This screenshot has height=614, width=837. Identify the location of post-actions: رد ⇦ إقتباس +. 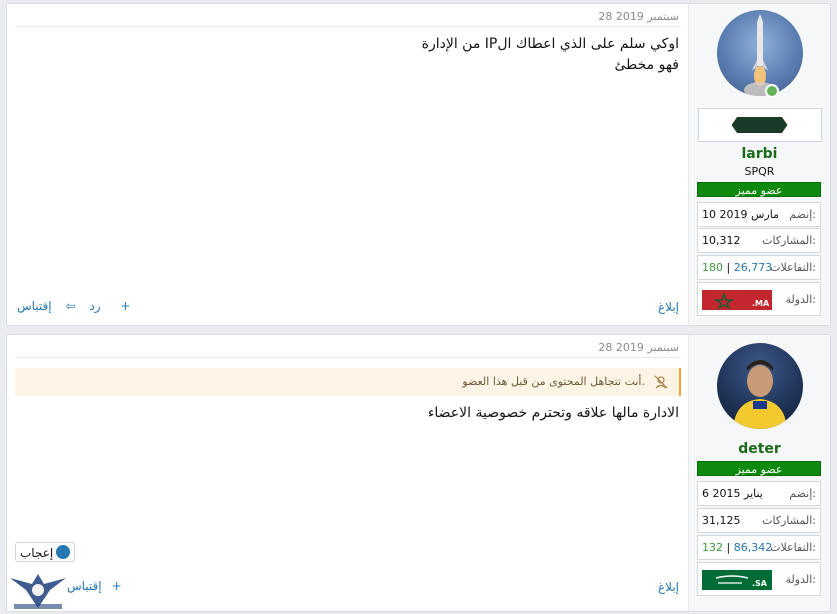
(84, 306).